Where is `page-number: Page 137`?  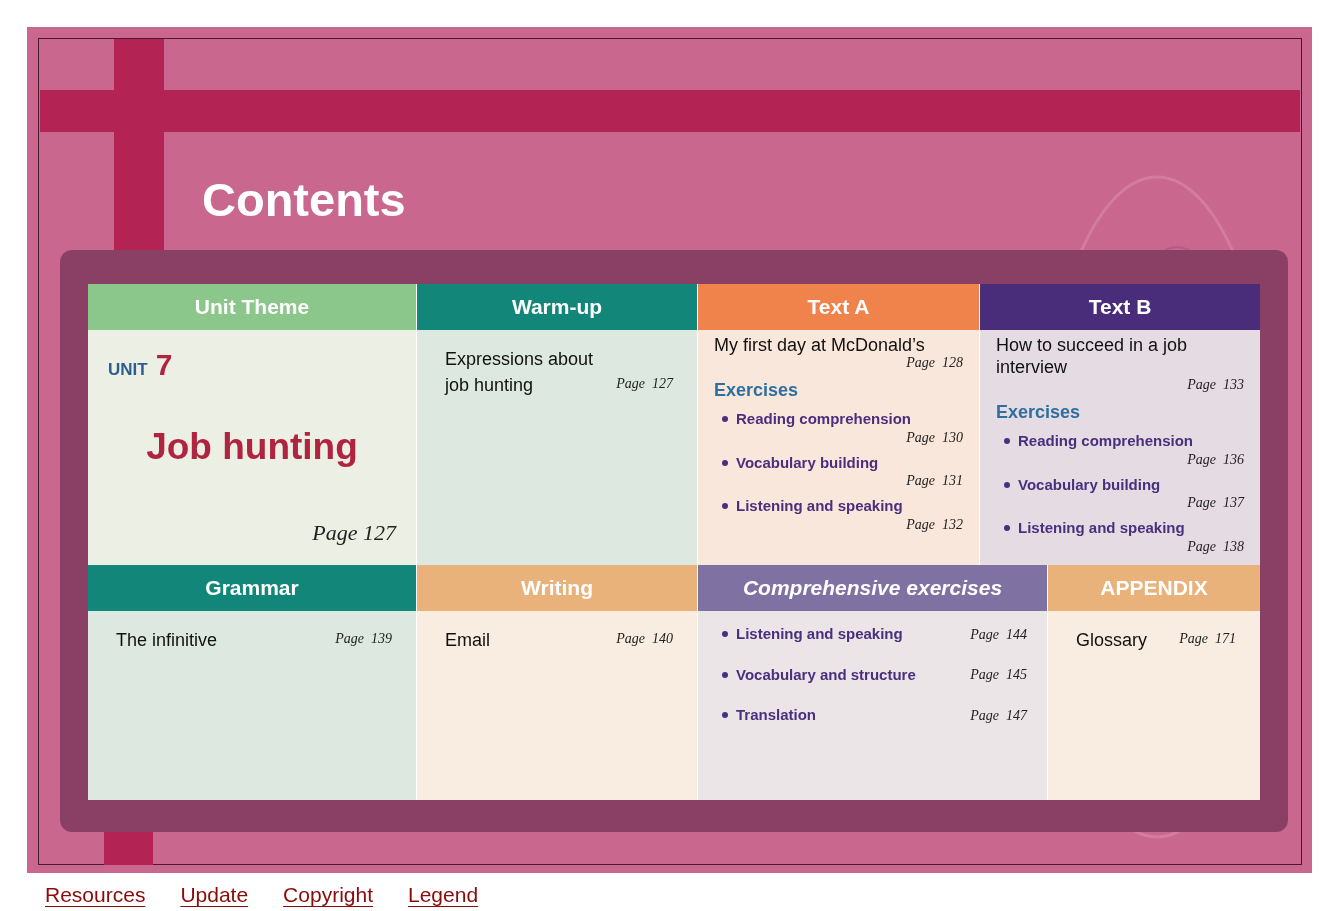 page-number: Page 137 is located at coordinates (1215, 503).